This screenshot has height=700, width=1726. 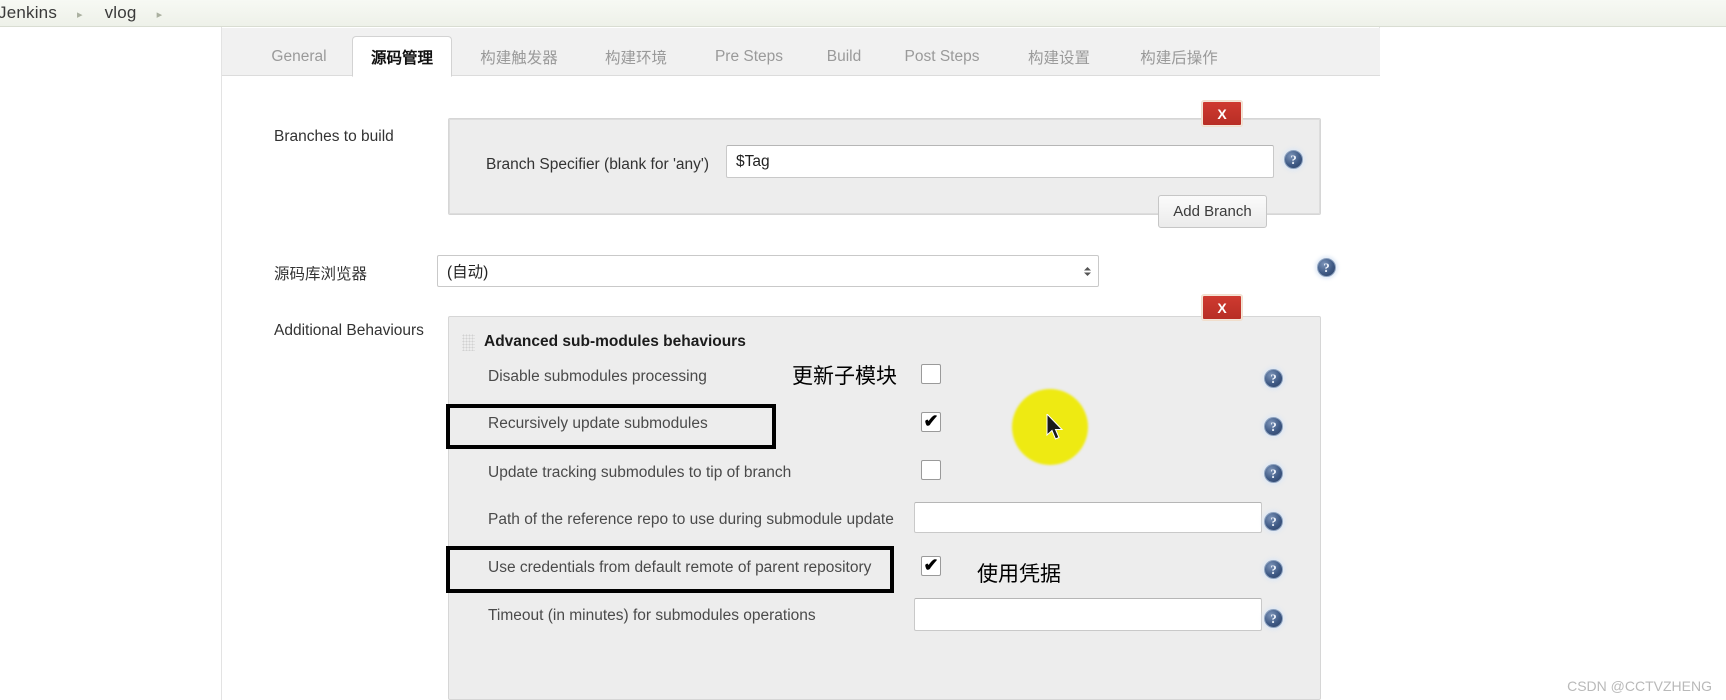 What do you see at coordinates (1055, 427) in the screenshot?
I see `mouse-cursor-icon` at bounding box center [1055, 427].